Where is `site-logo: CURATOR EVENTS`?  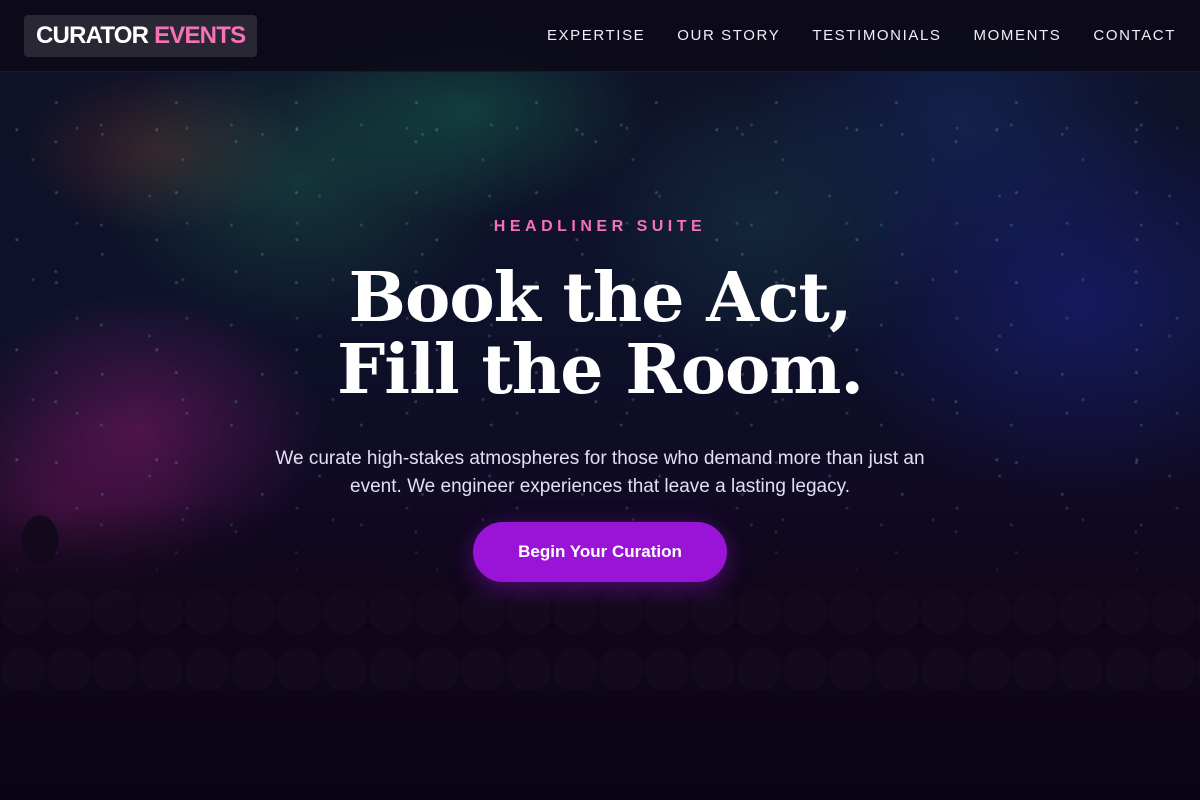
site-logo: CURATOR EVENTS is located at coordinates (141, 35).